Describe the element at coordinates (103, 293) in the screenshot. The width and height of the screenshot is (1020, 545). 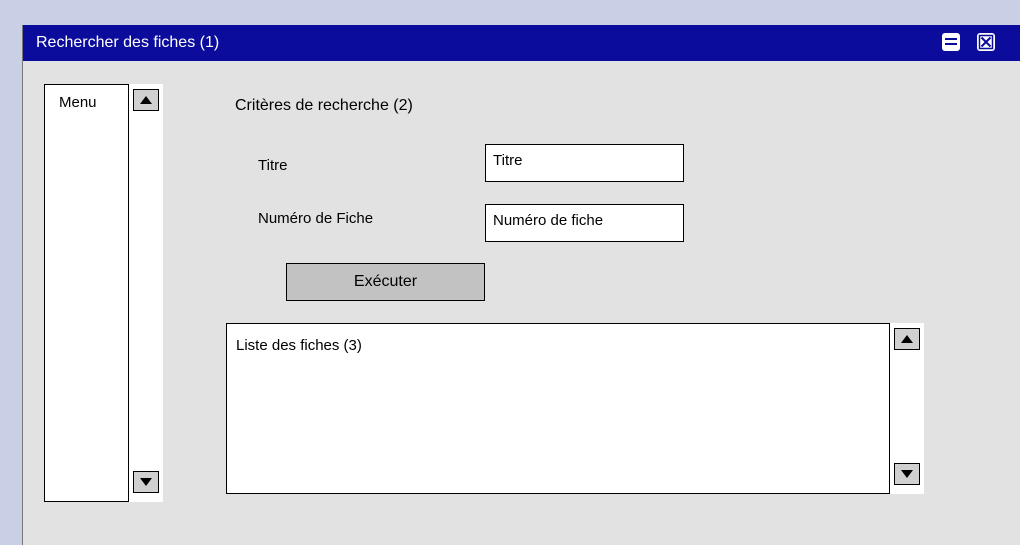
I see `menu-panel: Menu` at that location.